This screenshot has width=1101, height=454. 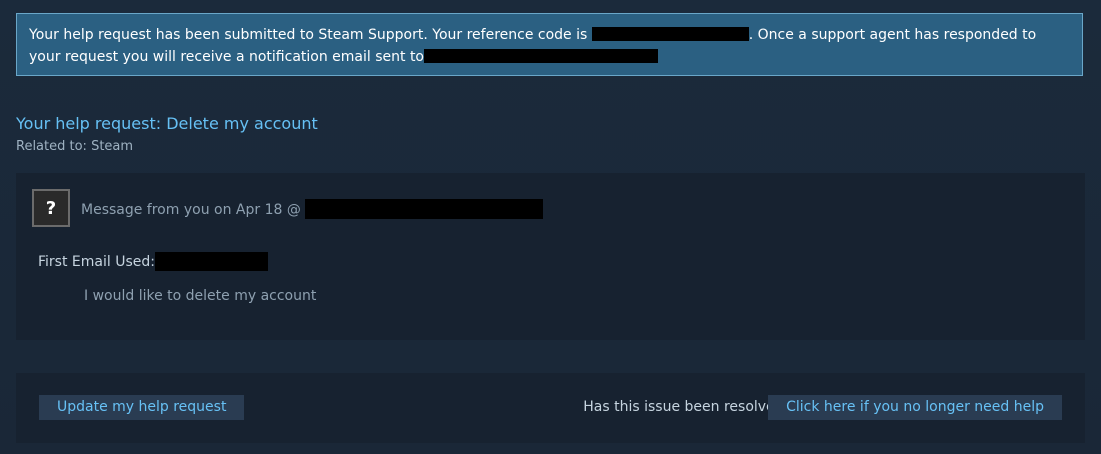 I want to click on avatar: ?, so click(x=51, y=208).